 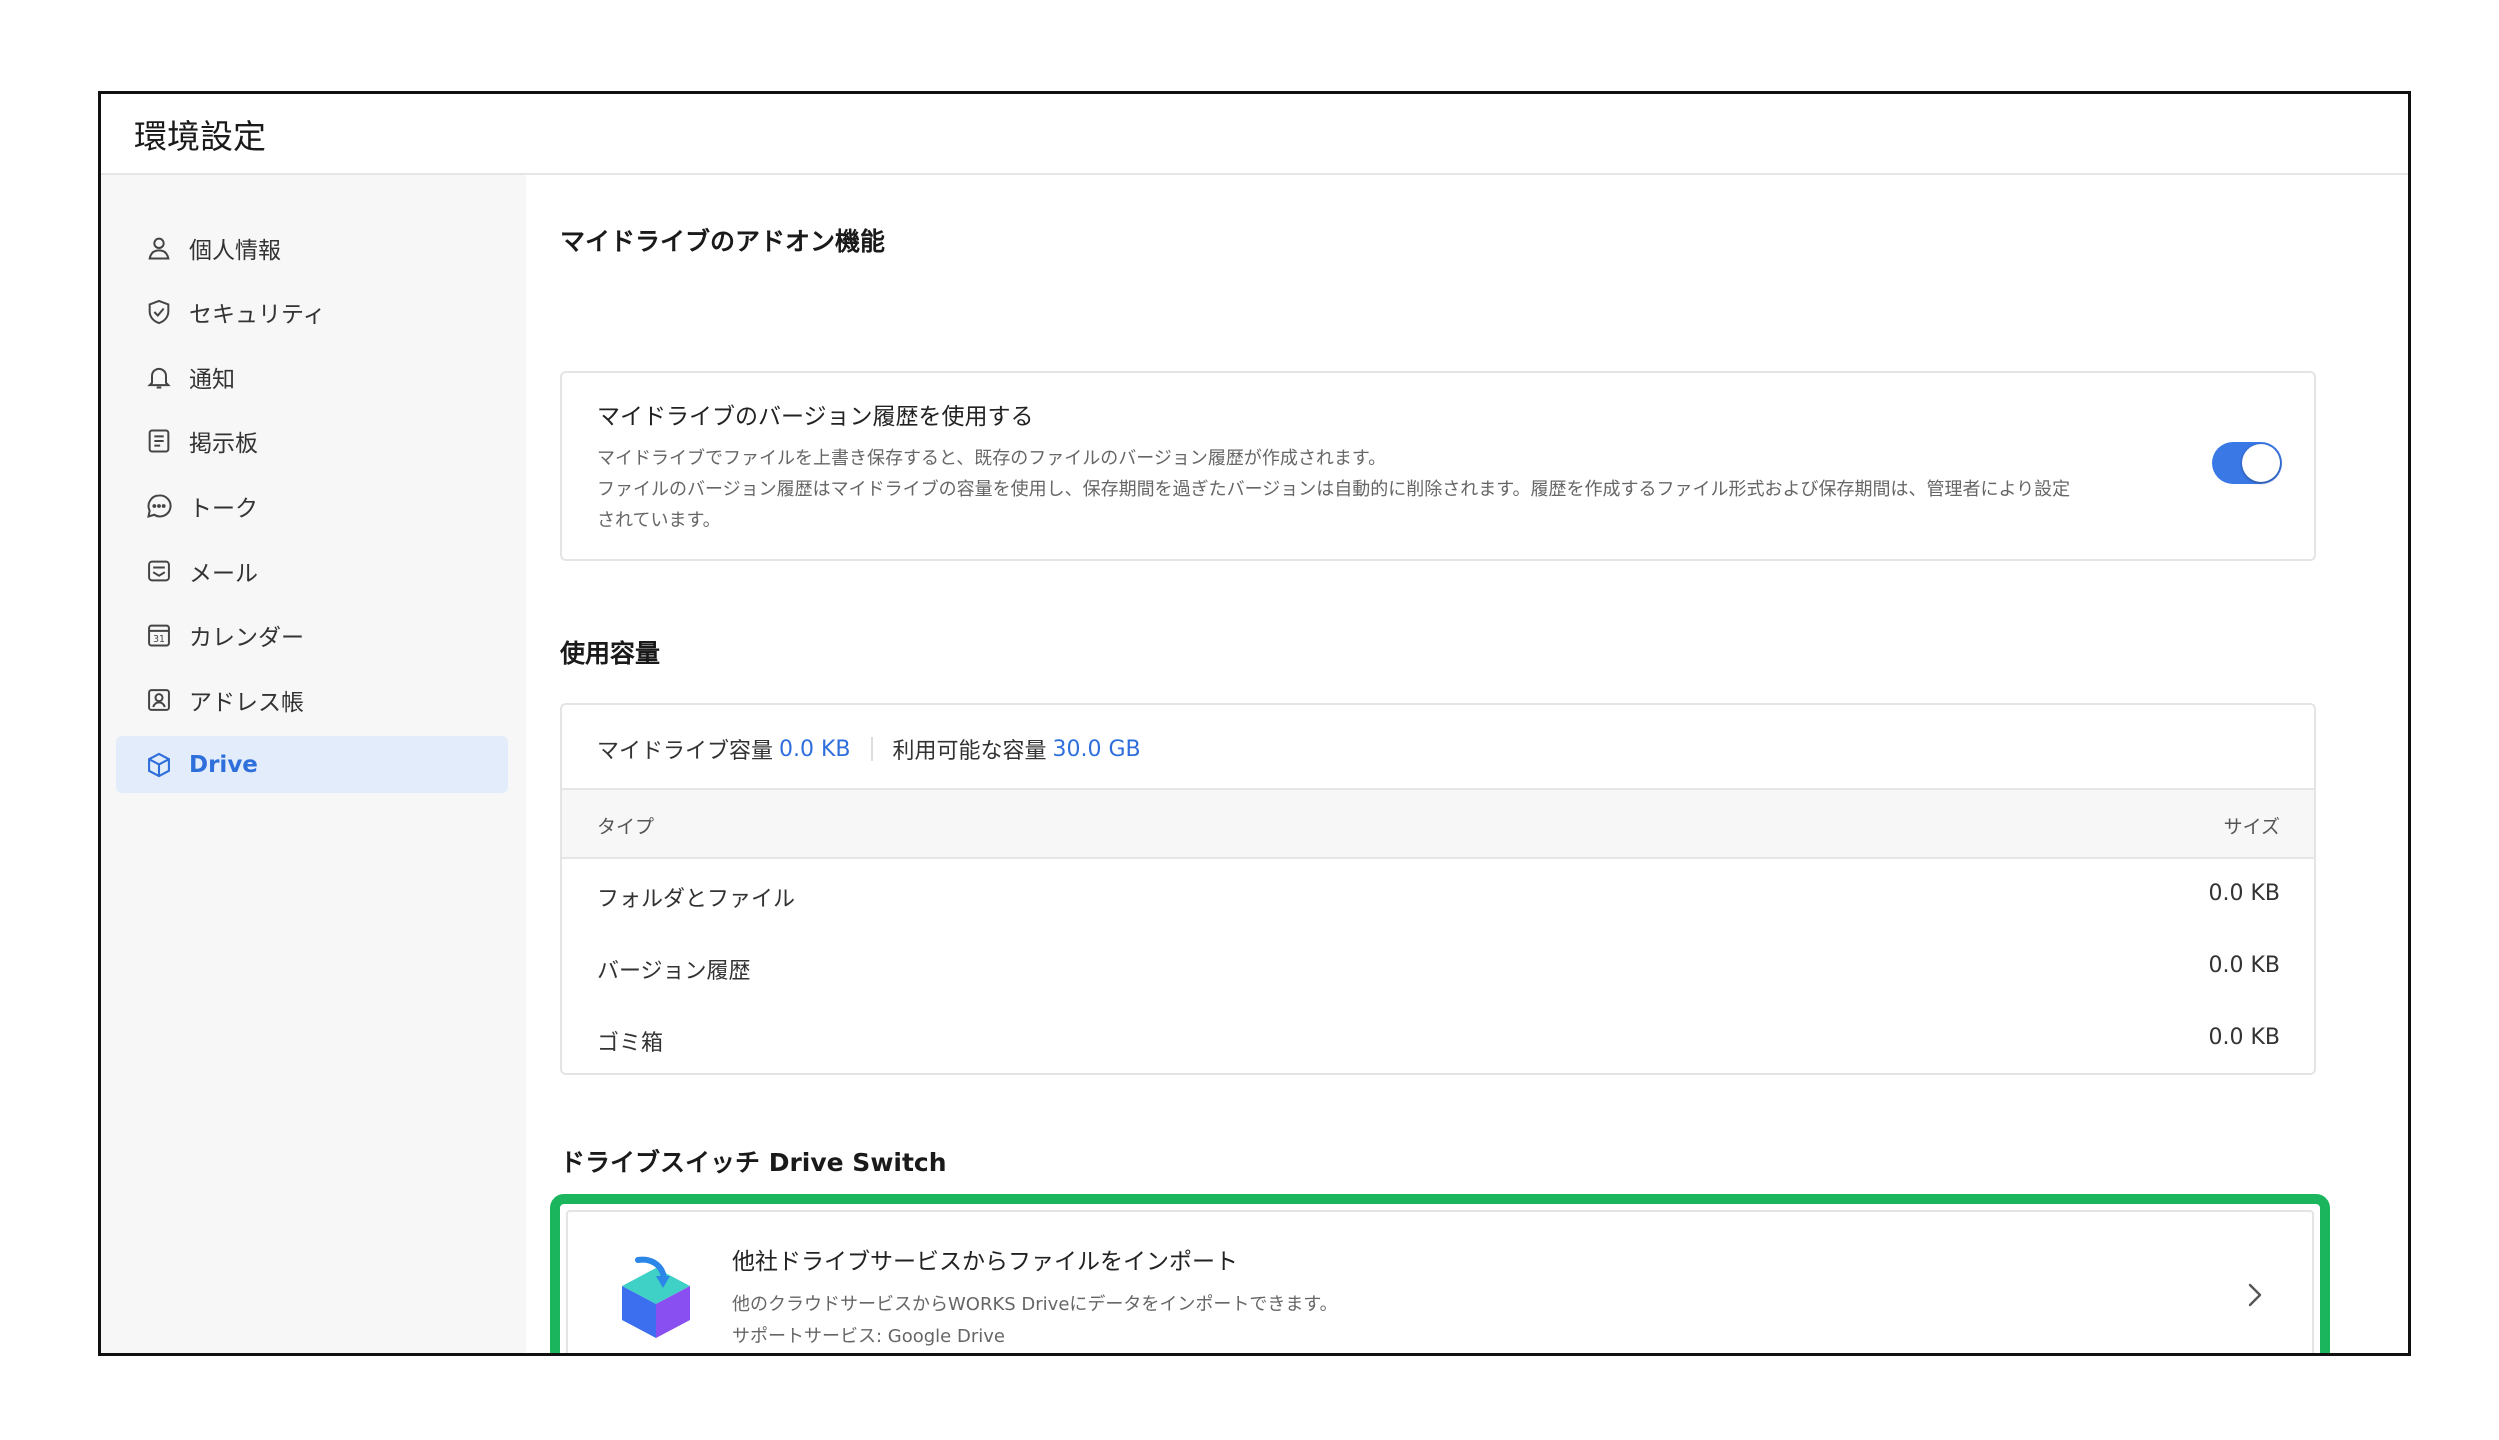 What do you see at coordinates (1438, 969) in the screenshot?
I see `table-row: バージョン履歴 0.0 KB` at bounding box center [1438, 969].